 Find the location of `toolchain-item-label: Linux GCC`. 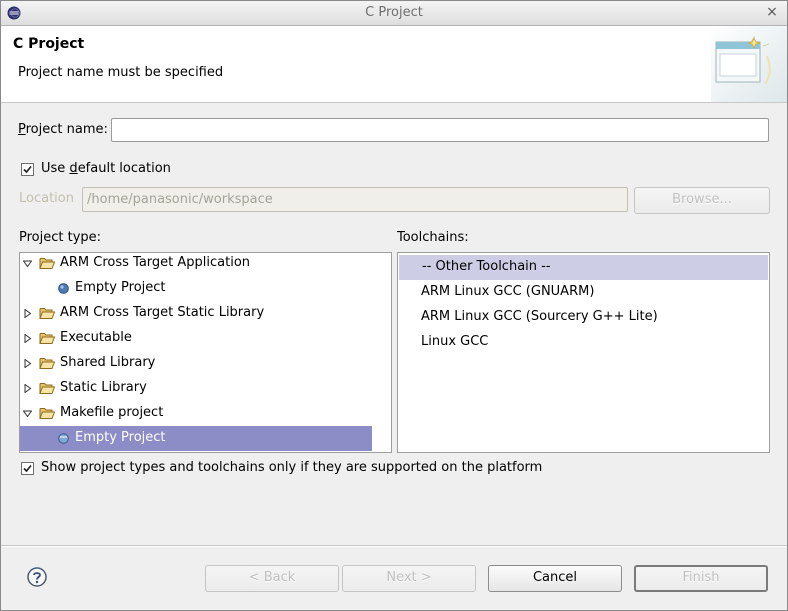

toolchain-item-label: Linux GCC is located at coordinates (455, 341).